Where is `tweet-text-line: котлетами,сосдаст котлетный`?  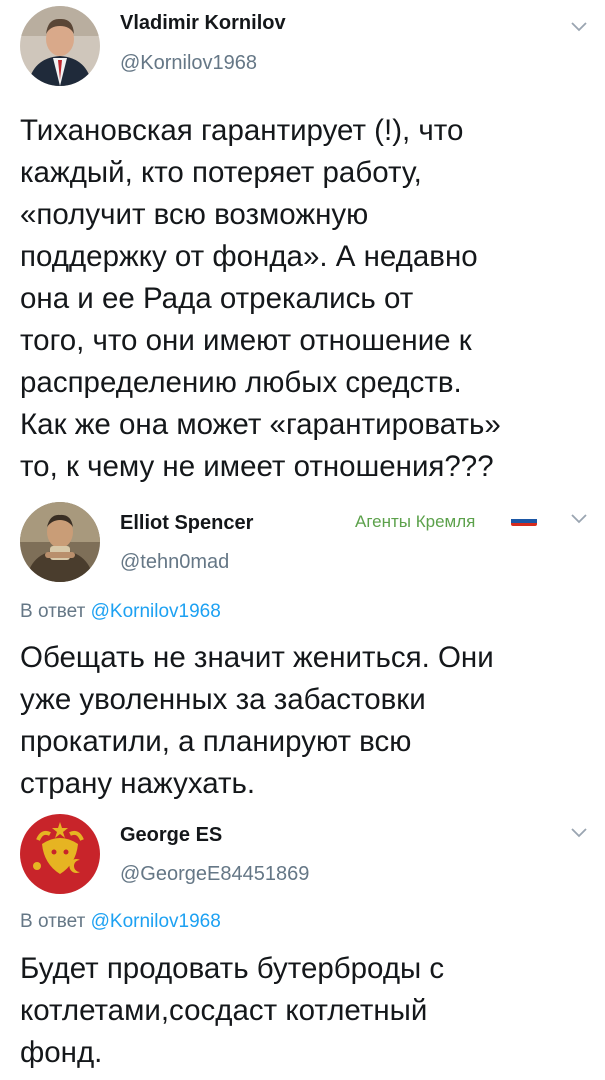 tweet-text-line: котлетами,сосдаст котлетный is located at coordinates (224, 1010).